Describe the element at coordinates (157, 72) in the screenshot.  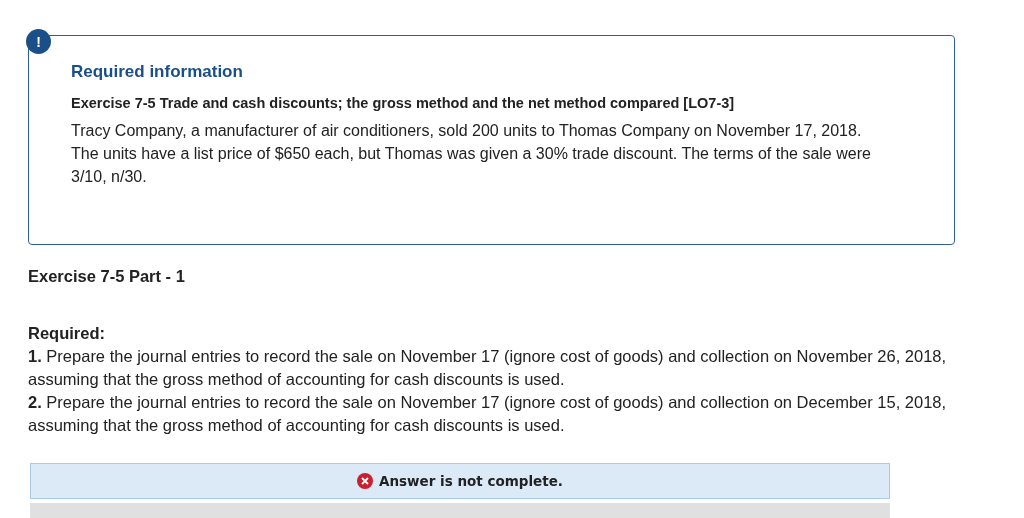
I see `card-title: Required information` at that location.